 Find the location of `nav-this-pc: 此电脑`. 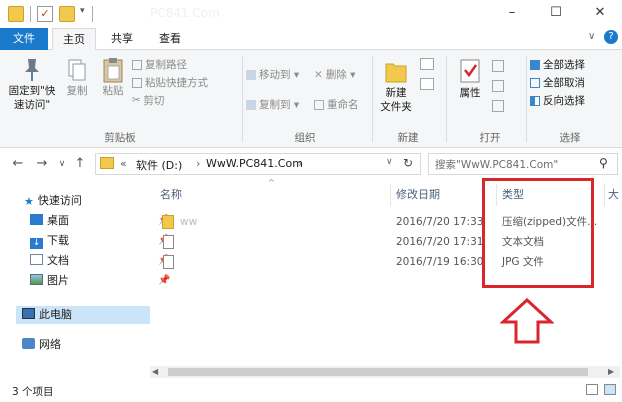

nav-this-pc: 此电脑 is located at coordinates (83, 315).